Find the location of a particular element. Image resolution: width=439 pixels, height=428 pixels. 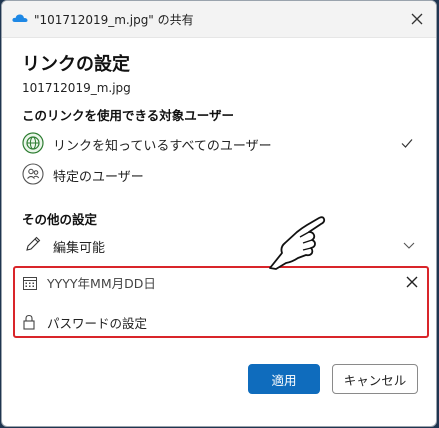

file-name: 101712019_m.jpg is located at coordinates (76, 88).